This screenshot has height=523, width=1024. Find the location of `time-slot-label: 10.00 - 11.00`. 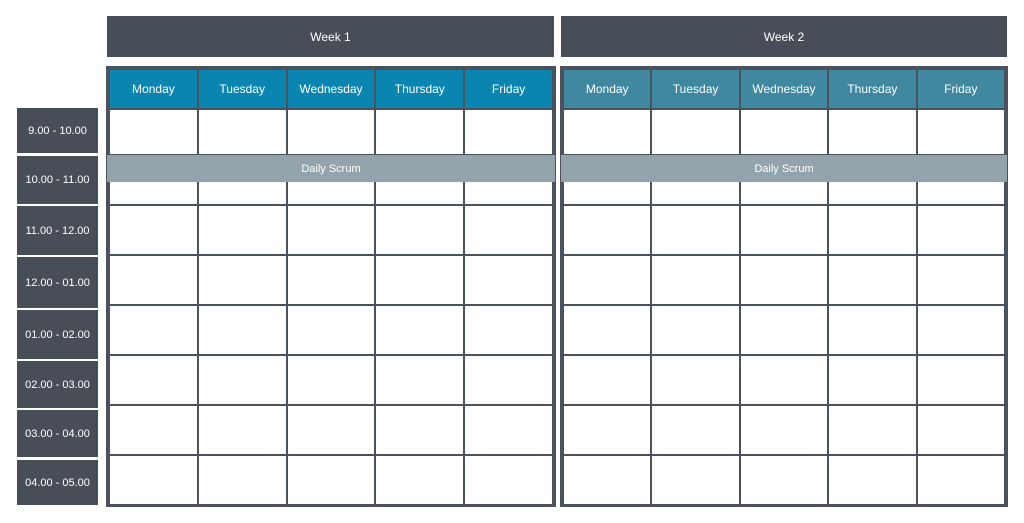

time-slot-label: 10.00 - 11.00 is located at coordinates (57, 180).